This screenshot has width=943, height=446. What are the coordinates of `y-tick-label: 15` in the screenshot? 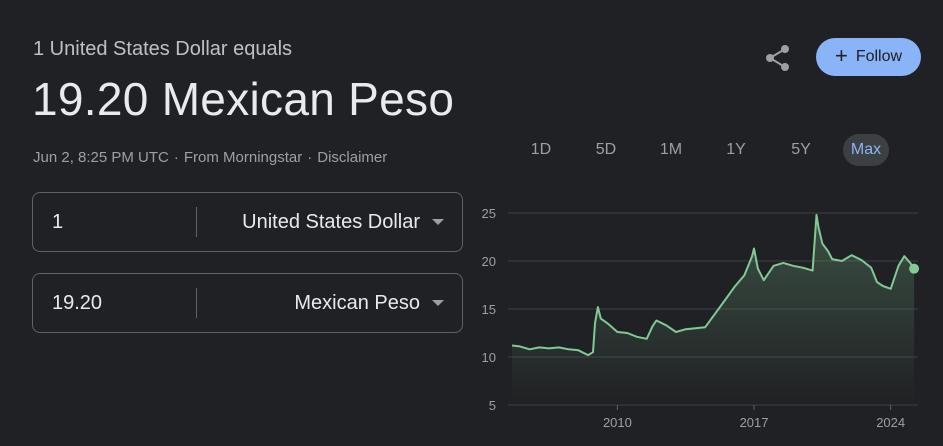 It's located at (489, 309).